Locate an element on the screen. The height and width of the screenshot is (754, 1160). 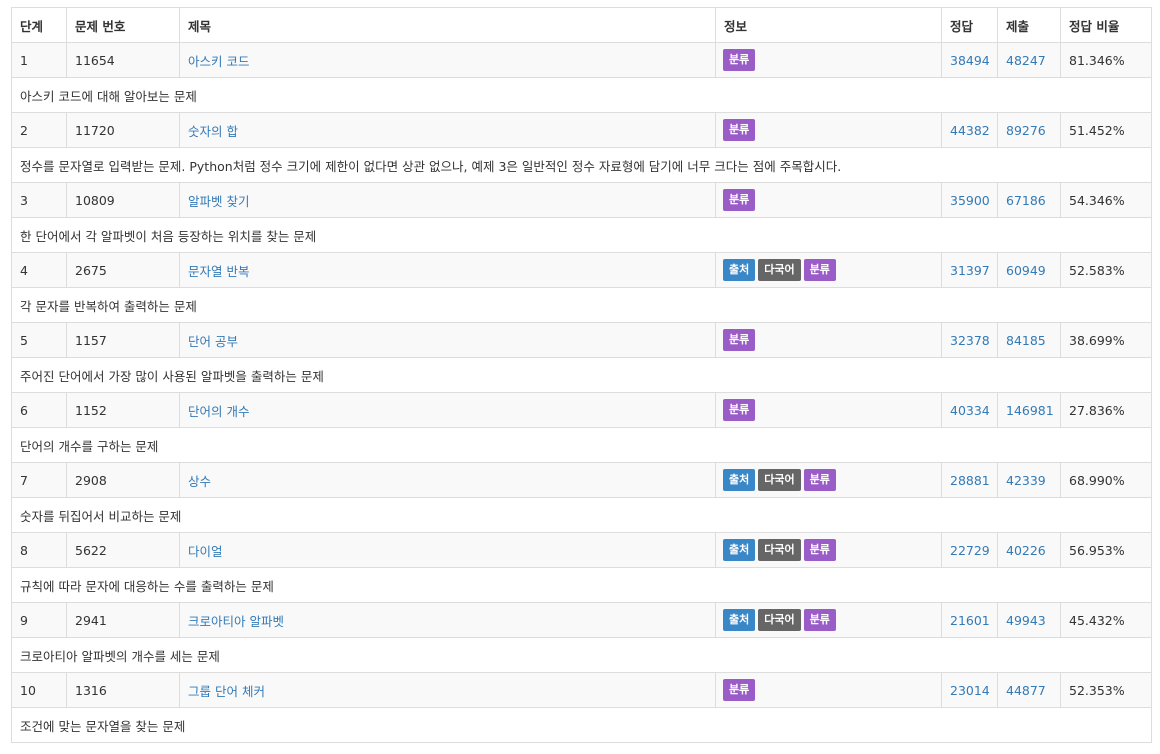
submission-count-cell: 49943 is located at coordinates (1029, 620).